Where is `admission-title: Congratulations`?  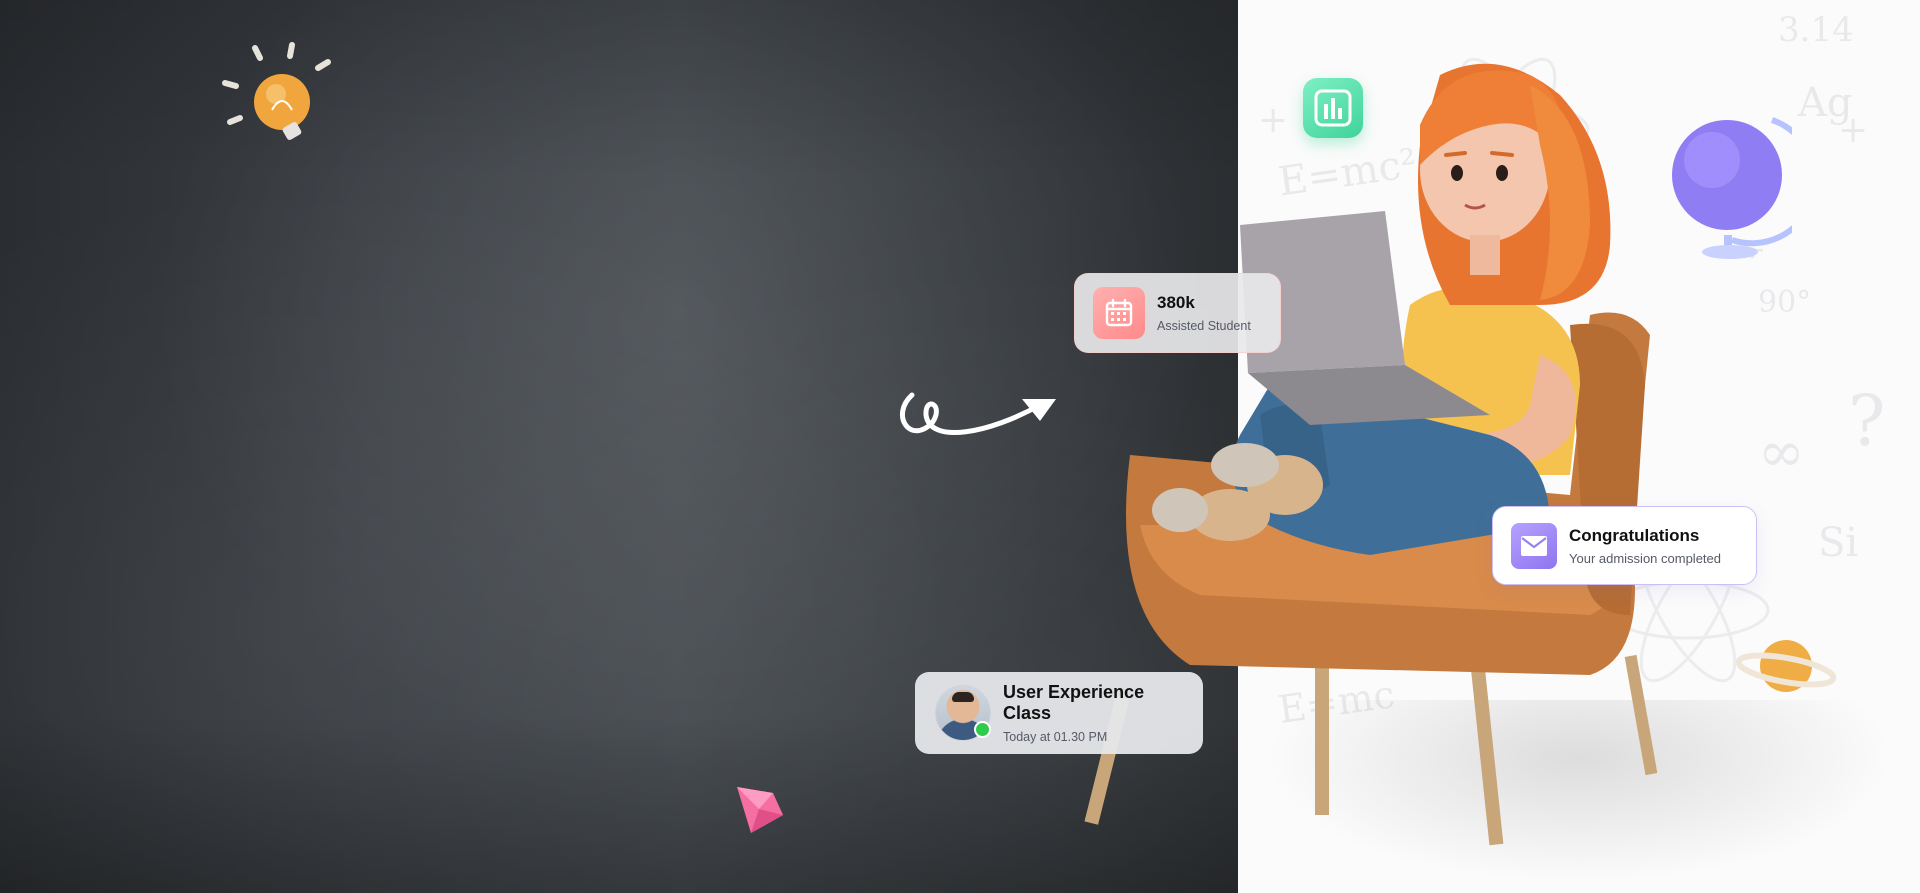
admission-title: Congratulations is located at coordinates (1634, 535).